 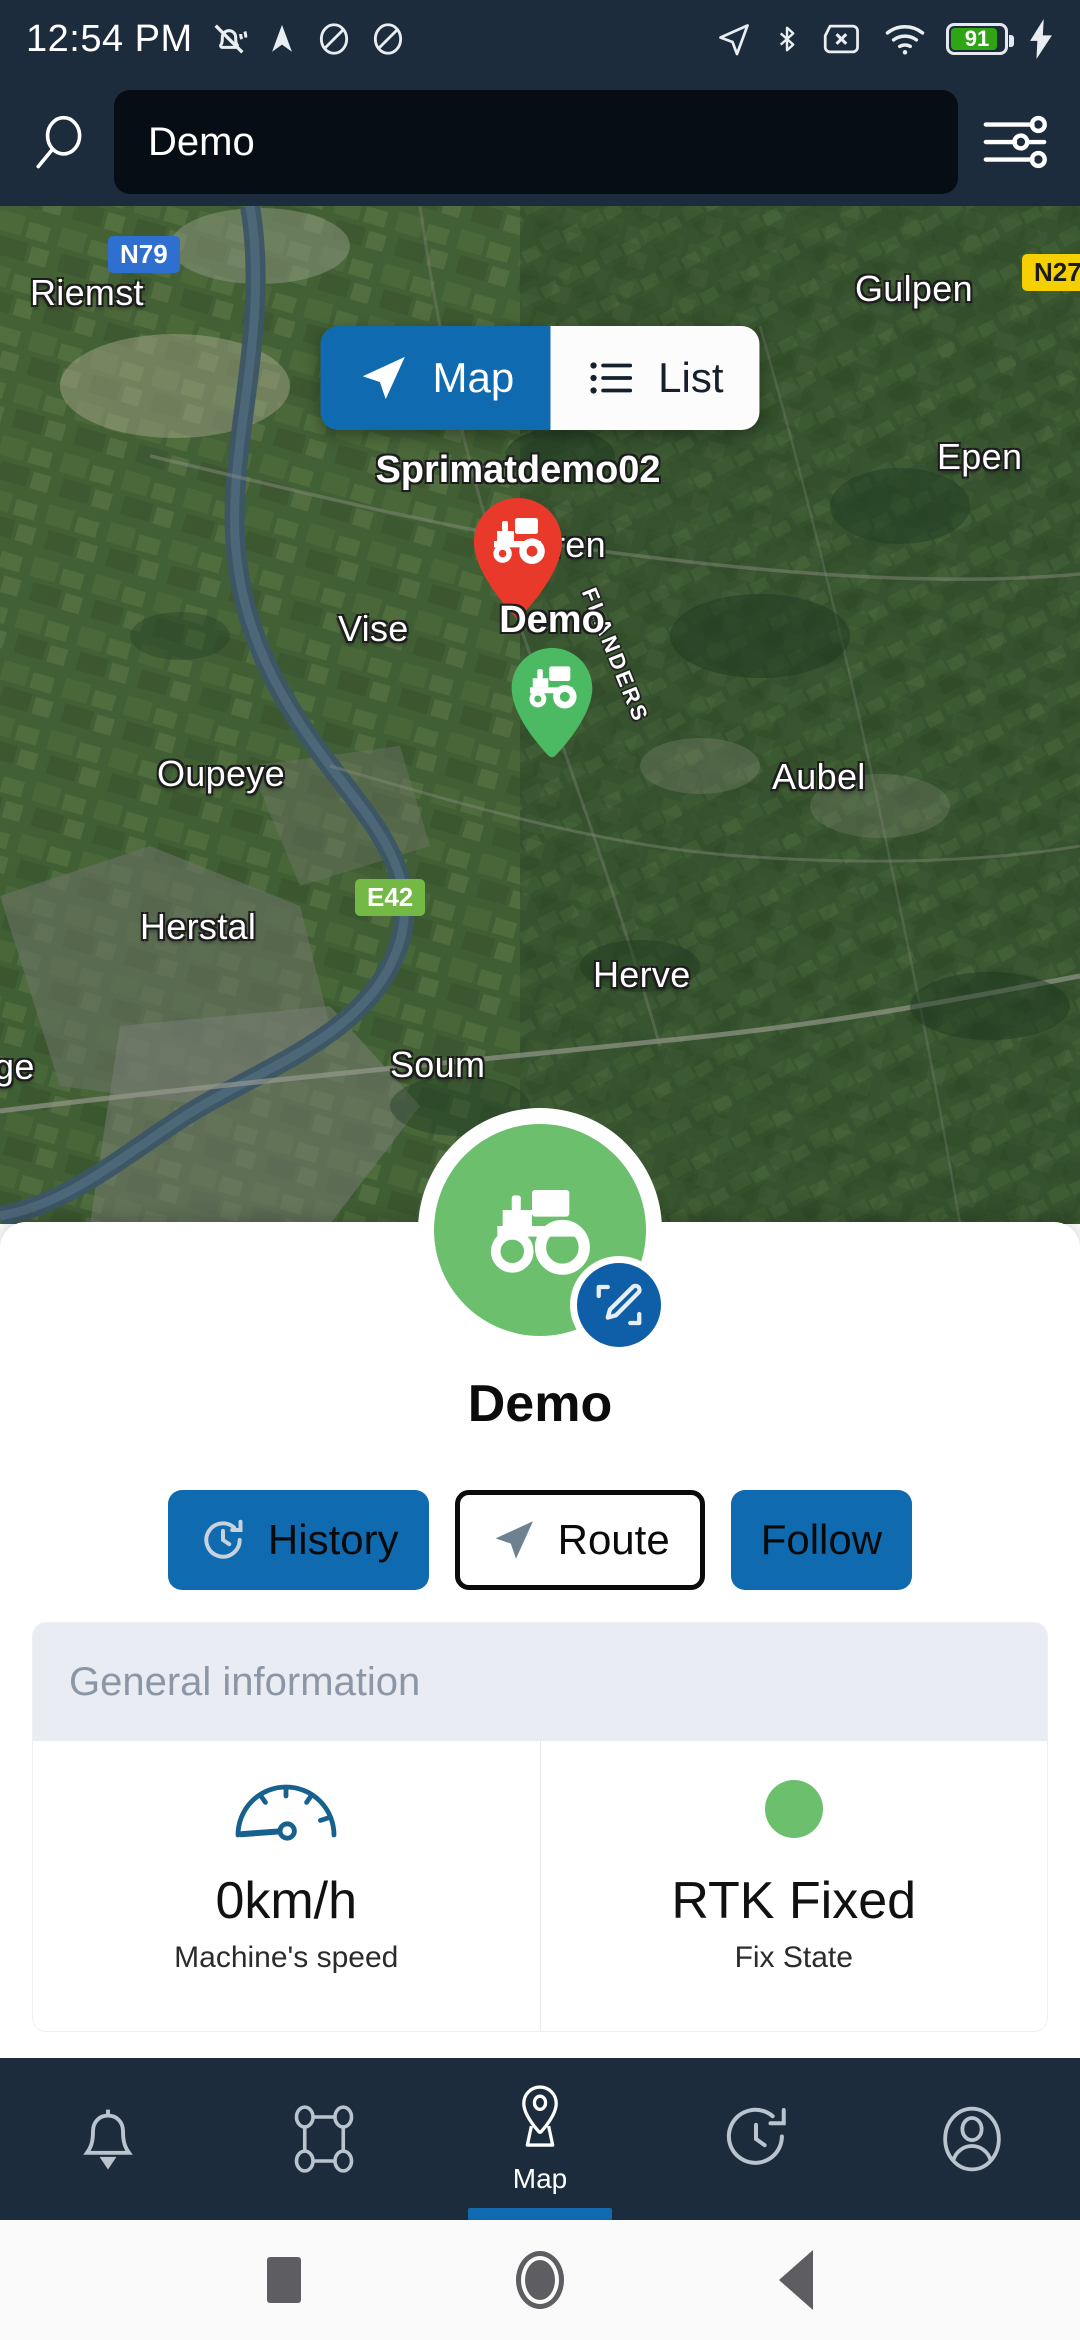 What do you see at coordinates (144, 255) in the screenshot?
I see `road-shield-n79: N79` at bounding box center [144, 255].